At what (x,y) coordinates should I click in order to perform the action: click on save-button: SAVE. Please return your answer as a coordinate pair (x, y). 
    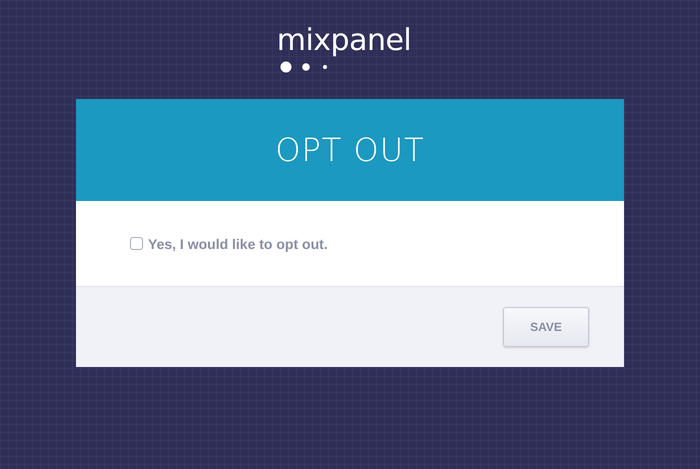
    Looking at the image, I should click on (546, 327).